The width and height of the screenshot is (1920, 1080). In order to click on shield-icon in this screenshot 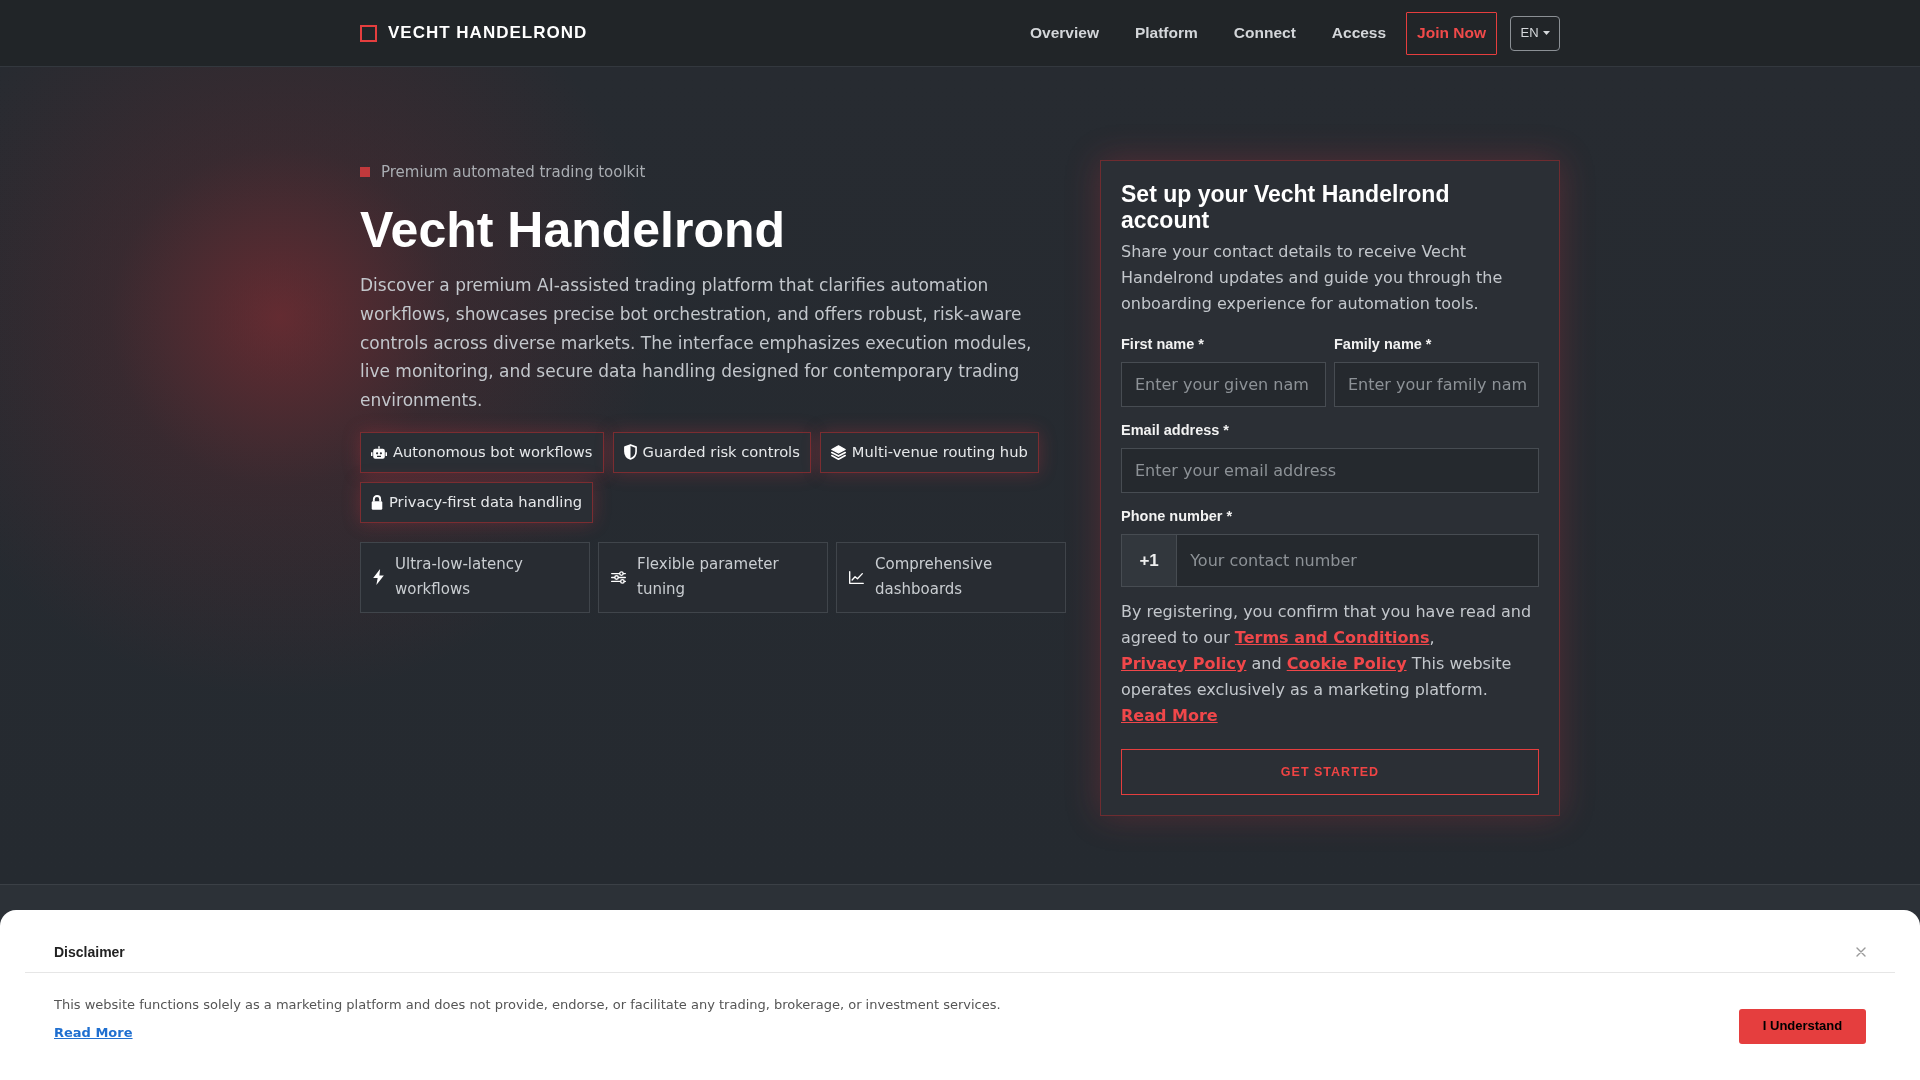, I will do `click(630, 452)`.